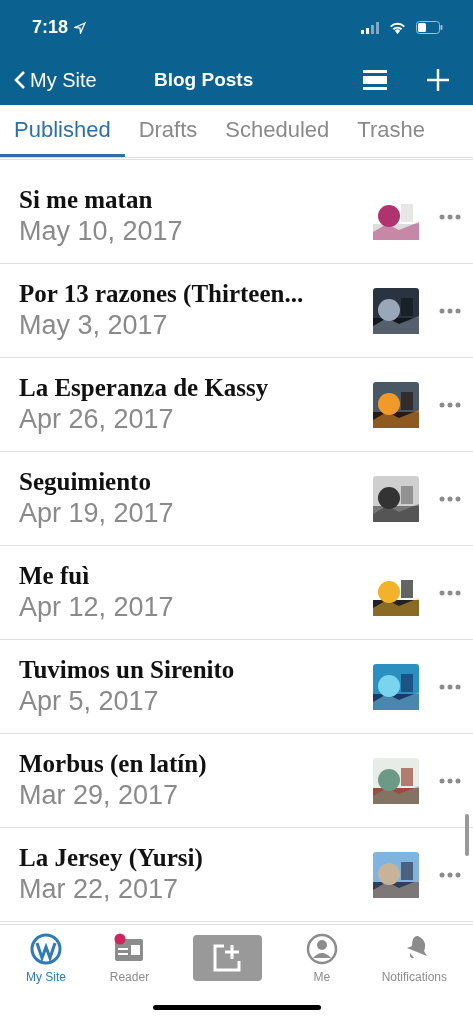  Describe the element at coordinates (54, 576) in the screenshot. I see `post-title: Me fuì` at that location.